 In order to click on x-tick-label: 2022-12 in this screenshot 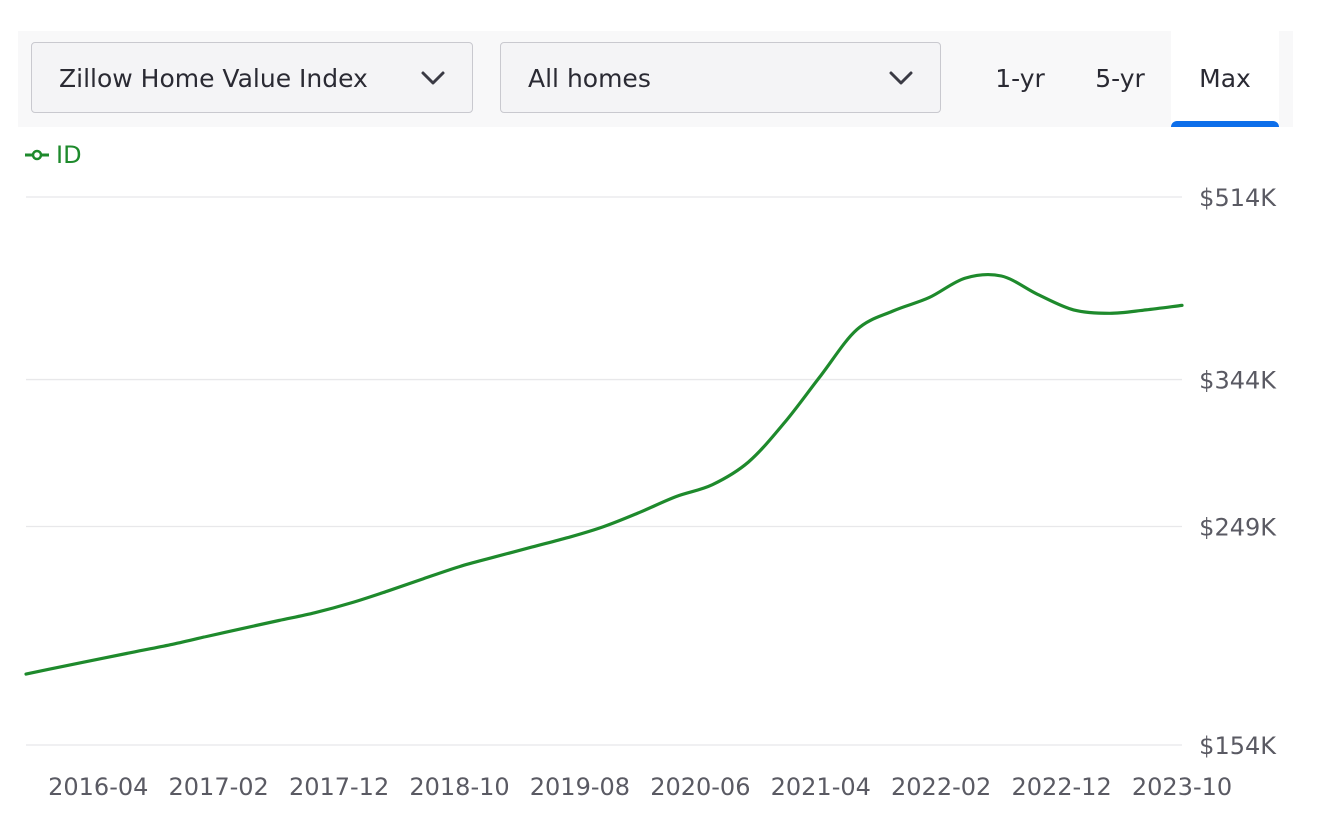, I will do `click(1061, 787)`.